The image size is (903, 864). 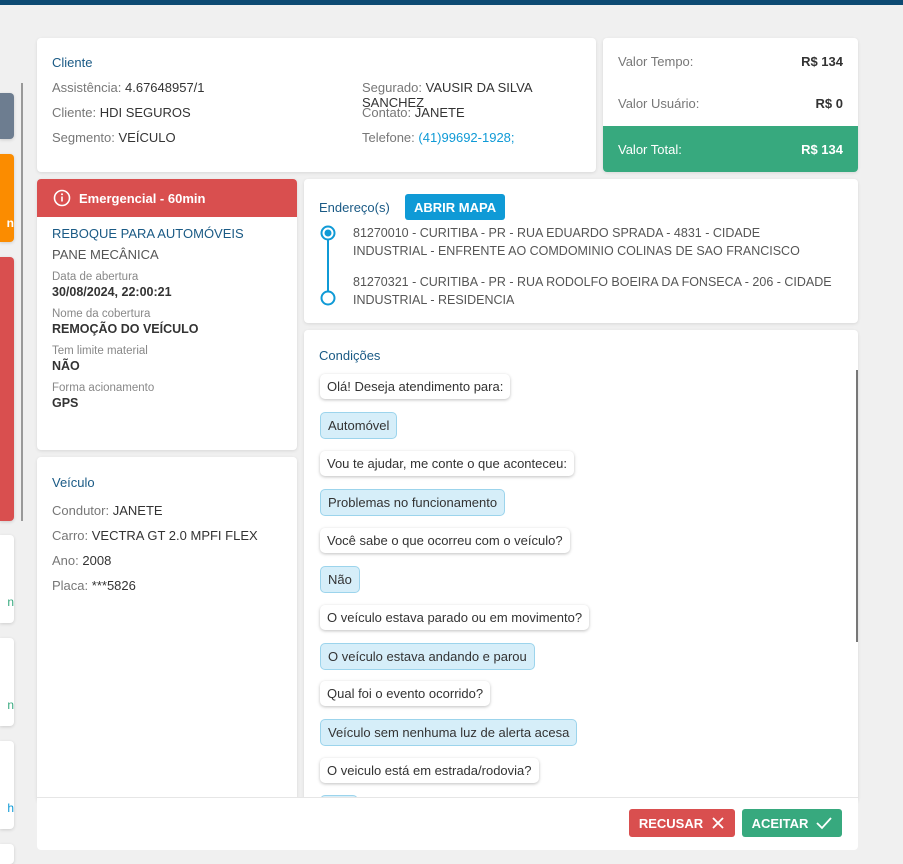 I want to click on check-icon, so click(x=824, y=823).